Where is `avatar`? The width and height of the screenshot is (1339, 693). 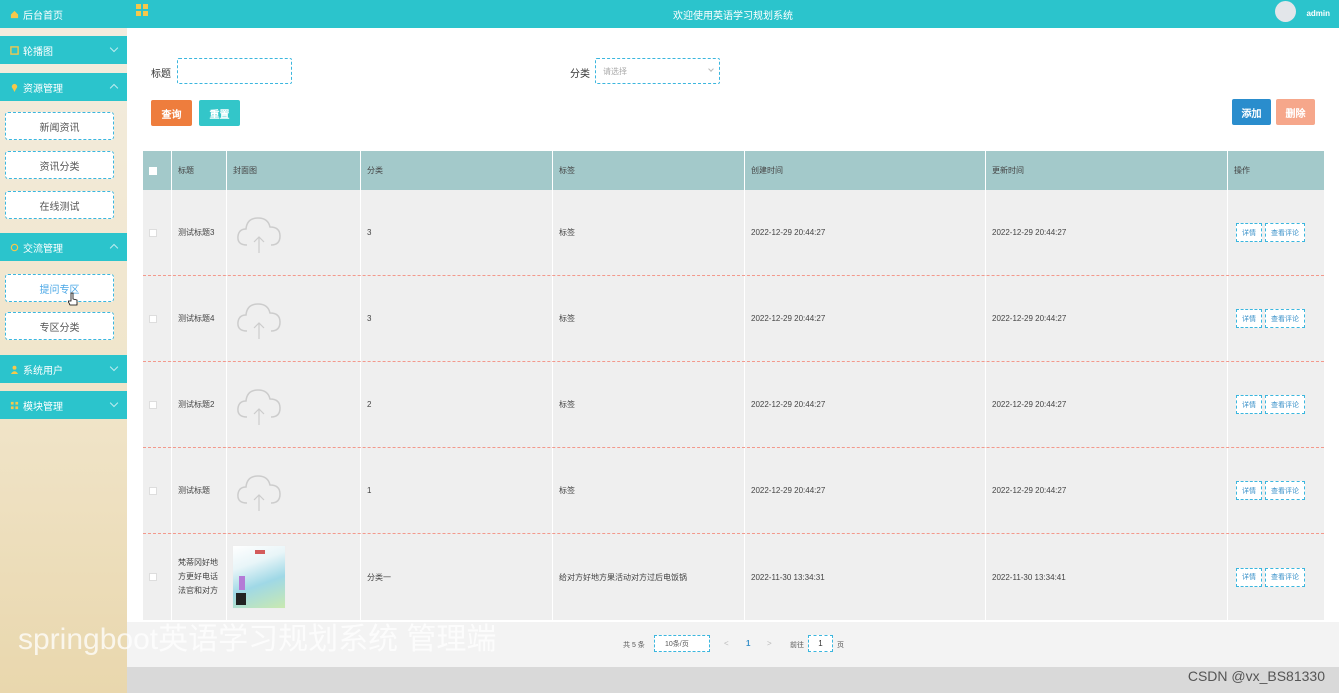 avatar is located at coordinates (1285, 11).